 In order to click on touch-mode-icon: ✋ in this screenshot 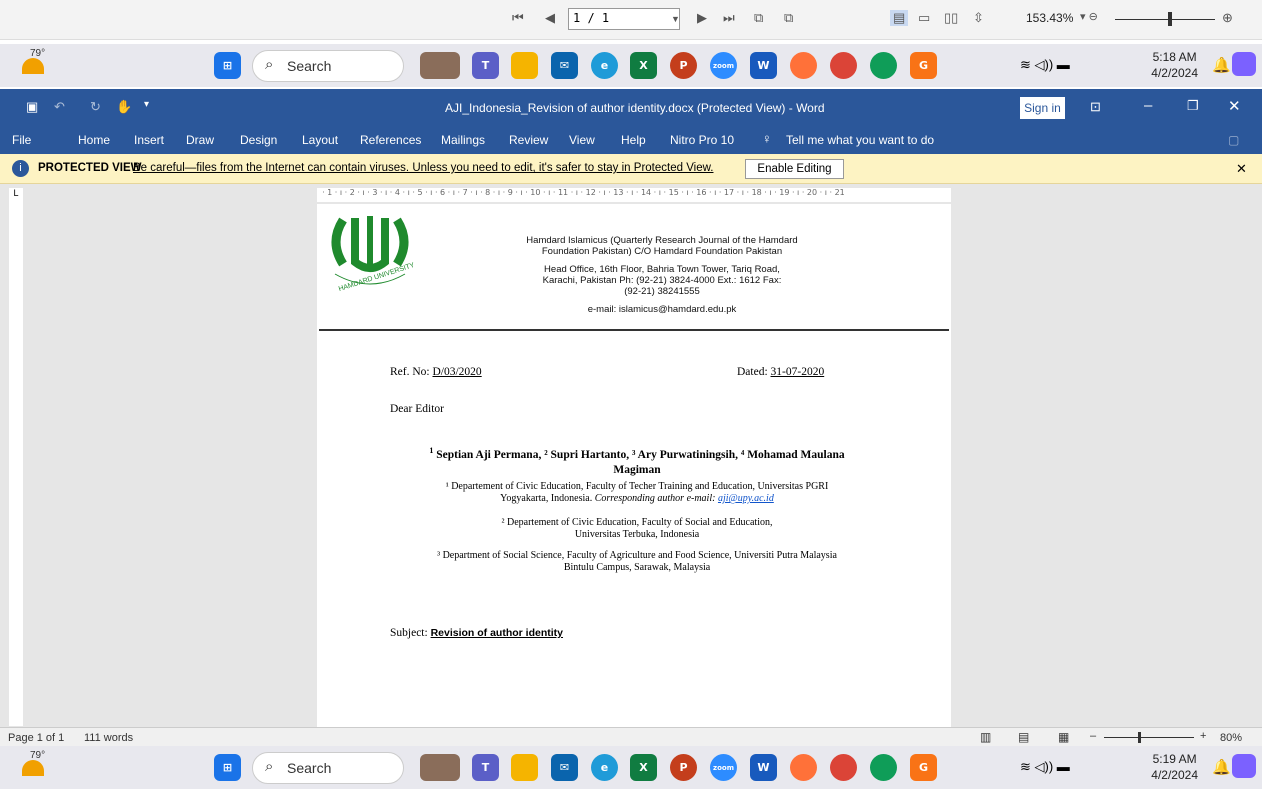, I will do `click(124, 107)`.